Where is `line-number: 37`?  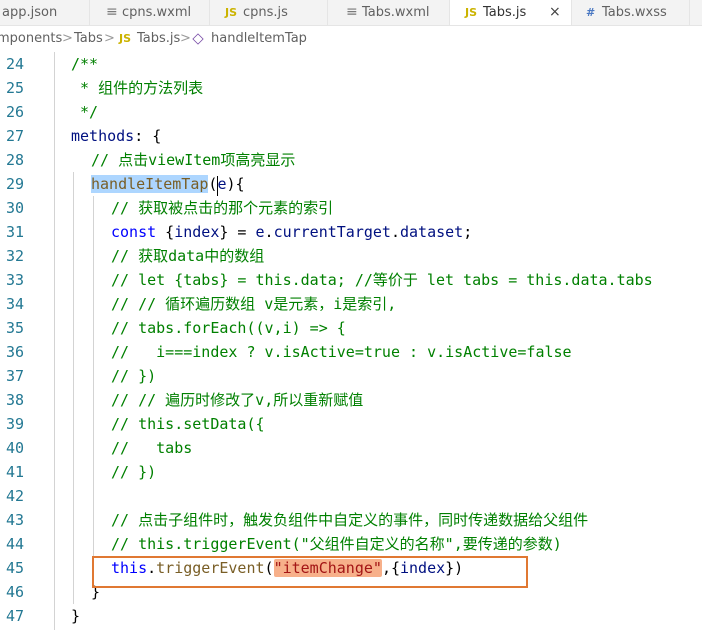
line-number: 37 is located at coordinates (14, 376).